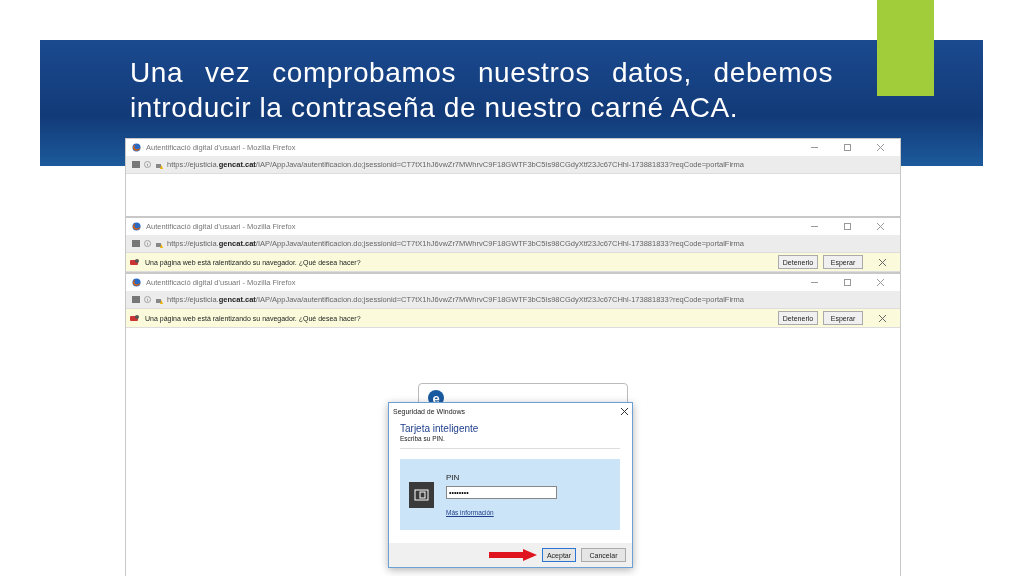 The height and width of the screenshot is (576, 1024). Describe the element at coordinates (481, 90) in the screenshot. I see `slide-title: Una vez comprobamos nuestros datos, debemos introducir la contraseña de nuestro carné ACA.` at that location.